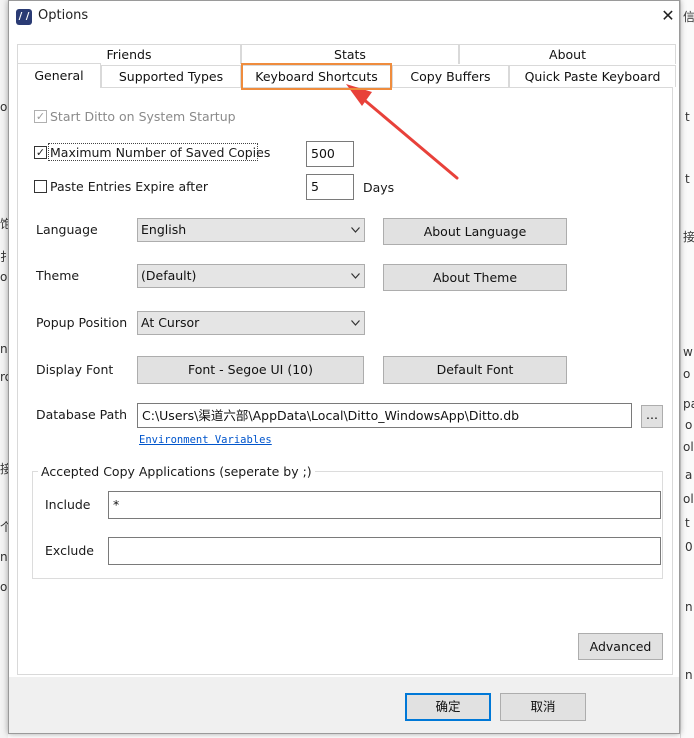 The height and width of the screenshot is (738, 694). I want to click on background-text: 0, so click(689, 547).